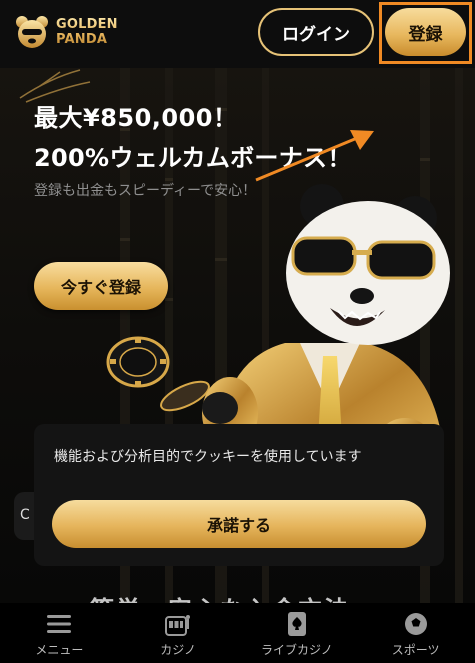  I want to click on partial-input-field: C, so click(24, 516).